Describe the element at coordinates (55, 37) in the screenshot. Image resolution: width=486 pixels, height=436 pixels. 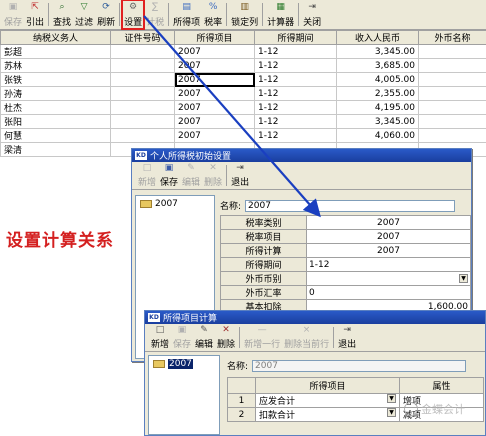
I see `column-header-taxpayer: 纳税义务人` at that location.